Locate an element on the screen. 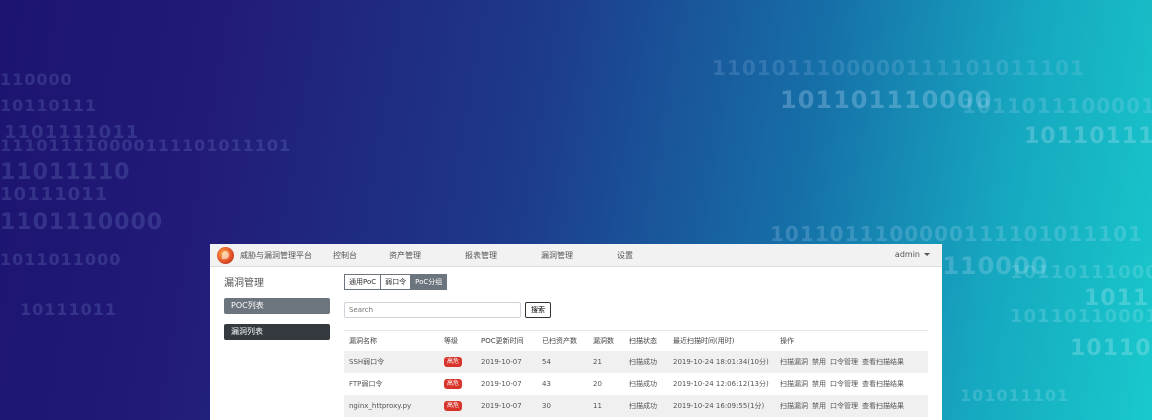 The image size is (1152, 420). column-header: POC更新时间 is located at coordinates (506, 340).